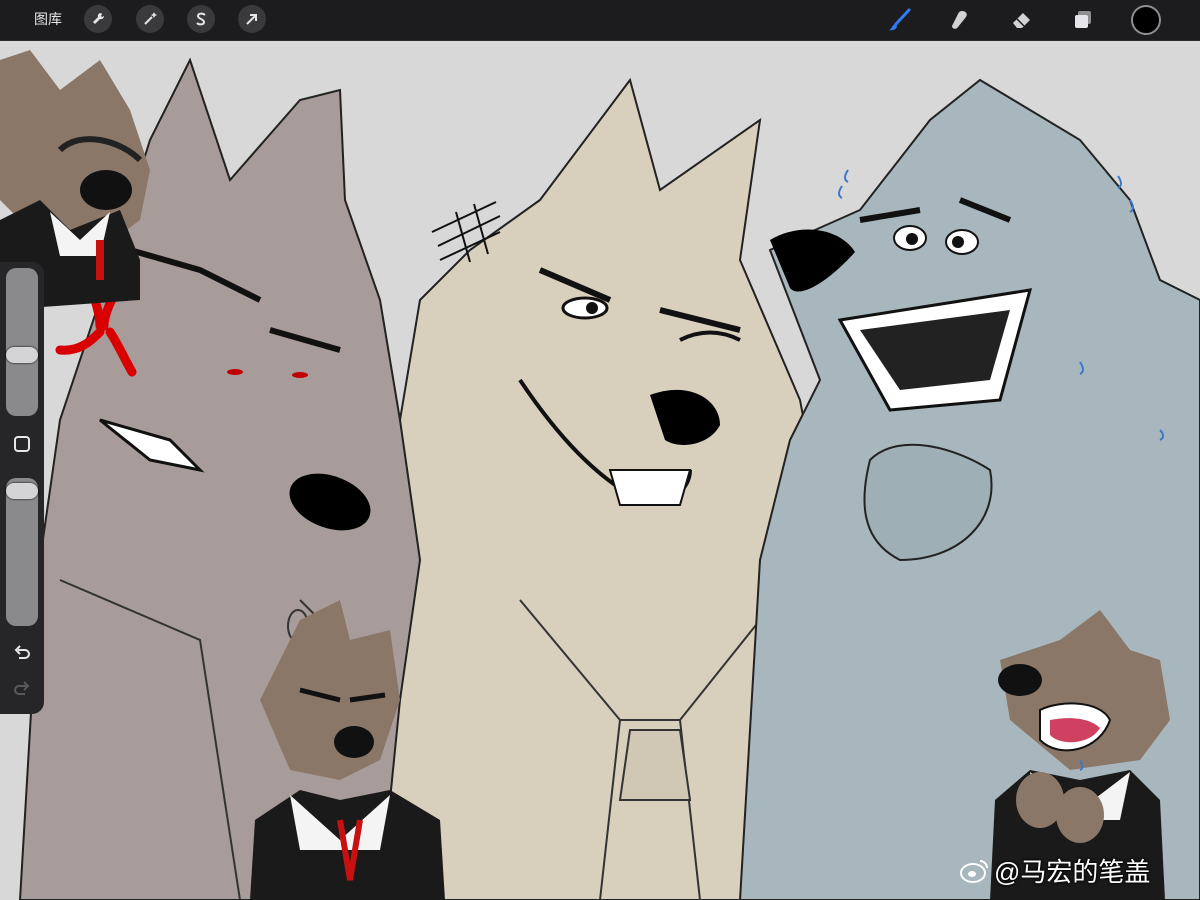 The height and width of the screenshot is (900, 1200). I want to click on left-sidebar, so click(22, 488).